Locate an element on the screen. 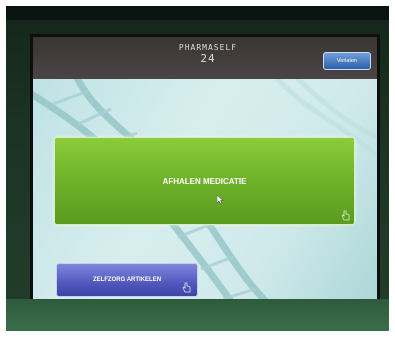 The width and height of the screenshot is (395, 338). pickup-medication-label: AFHALEN MEDICATIE is located at coordinates (204, 181).